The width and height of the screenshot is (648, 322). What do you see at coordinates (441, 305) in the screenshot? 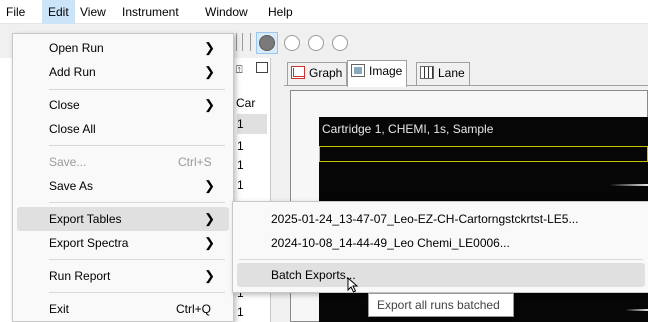
I see `tooltip: Export all runs batched` at bounding box center [441, 305].